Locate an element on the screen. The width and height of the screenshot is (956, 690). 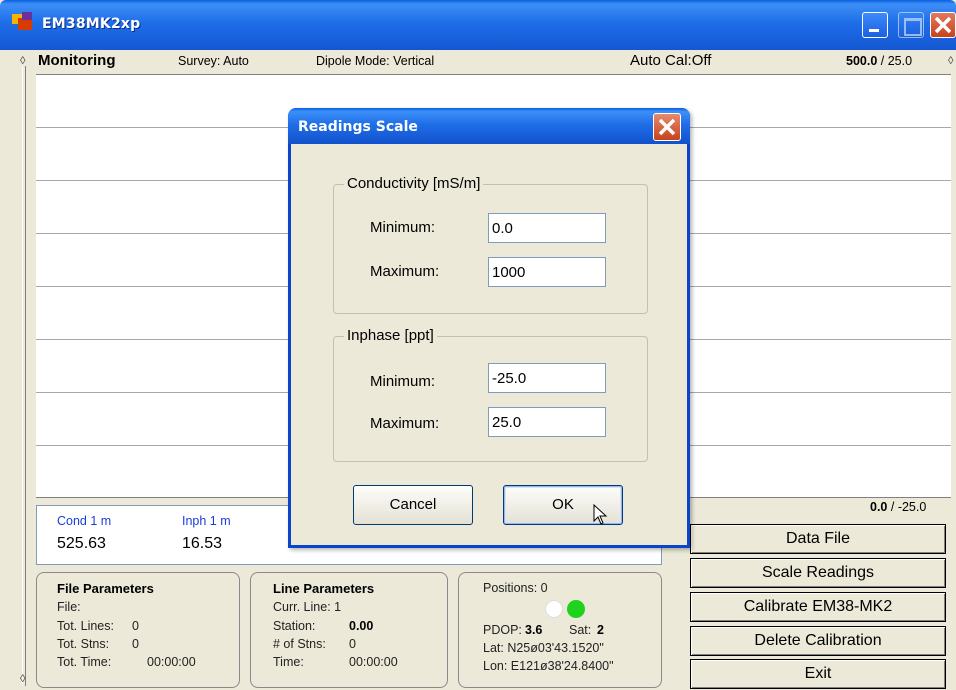
pdop-value: 3.6 is located at coordinates (534, 630).